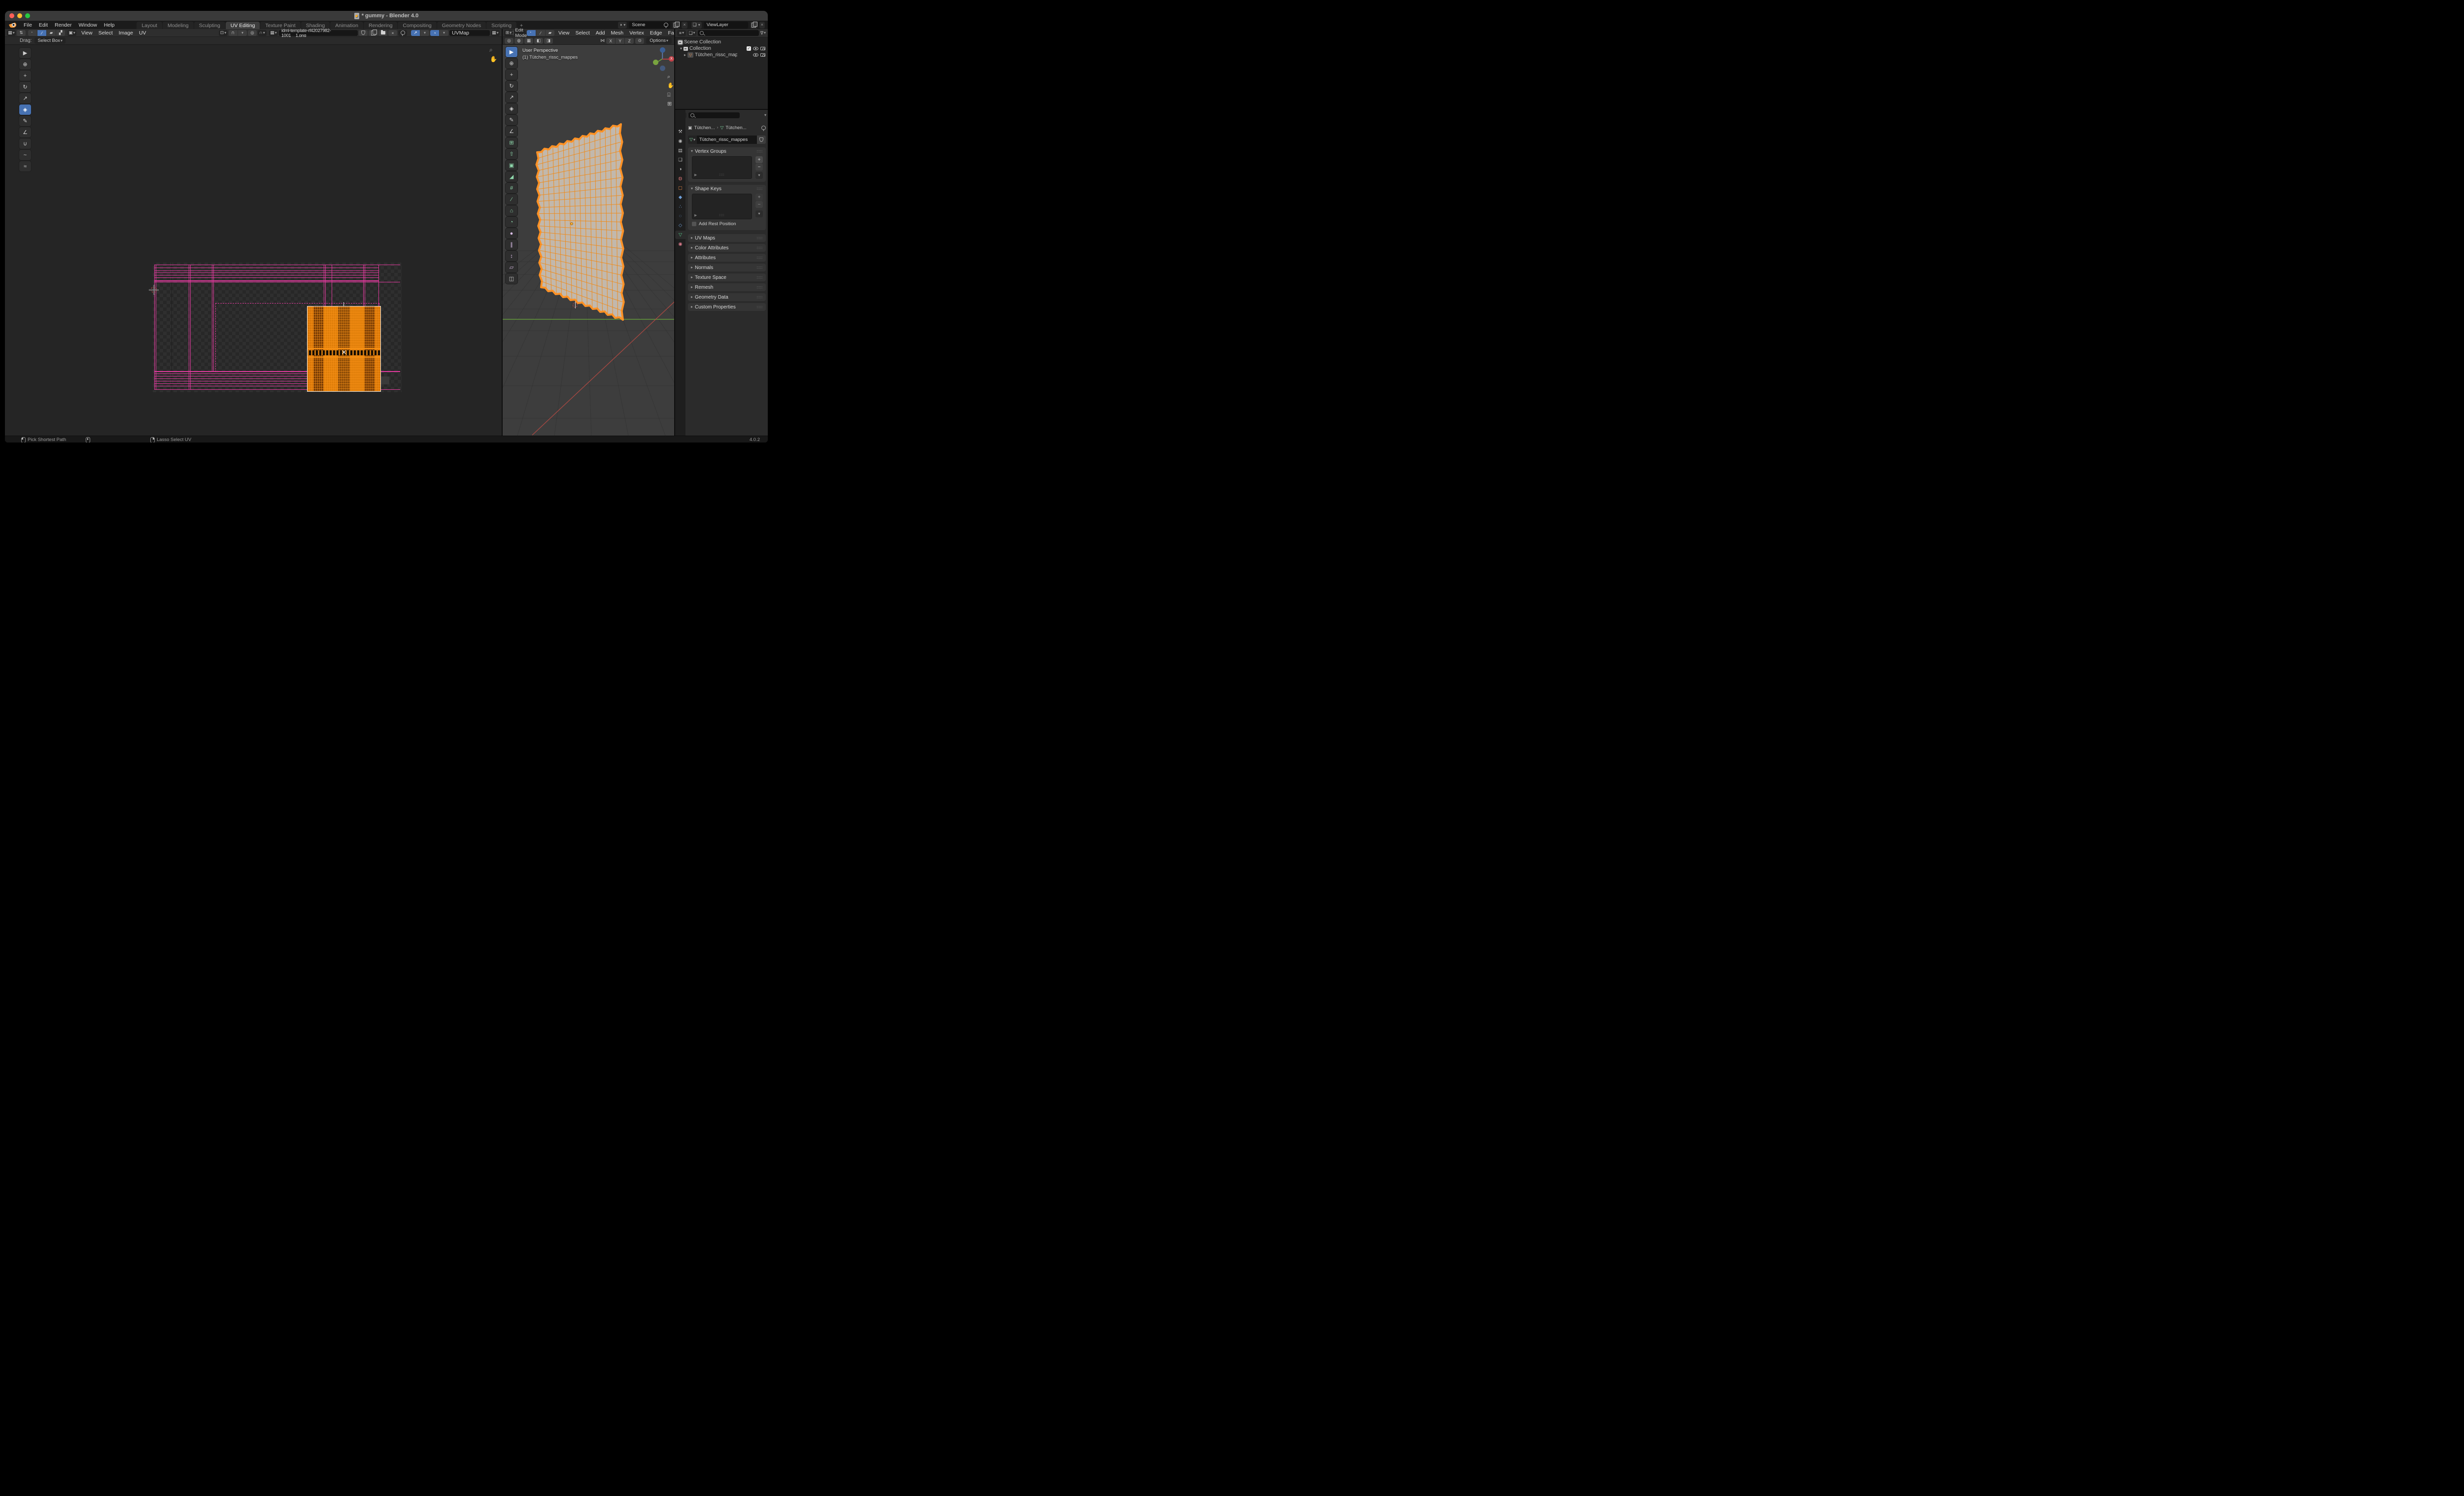  What do you see at coordinates (650, 25) in the screenshot?
I see `scene-selector: Scene` at bounding box center [650, 25].